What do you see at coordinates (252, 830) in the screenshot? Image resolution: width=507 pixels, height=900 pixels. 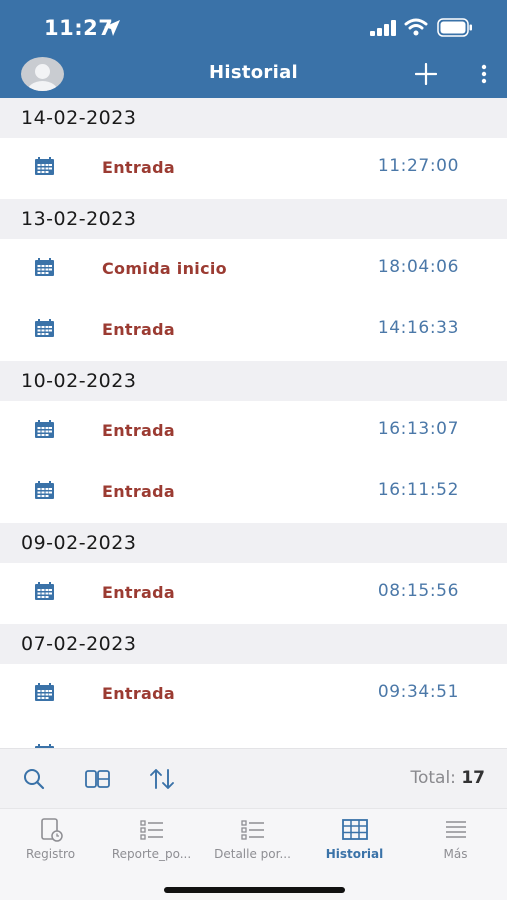 I see `list-detail-icon` at bounding box center [252, 830].